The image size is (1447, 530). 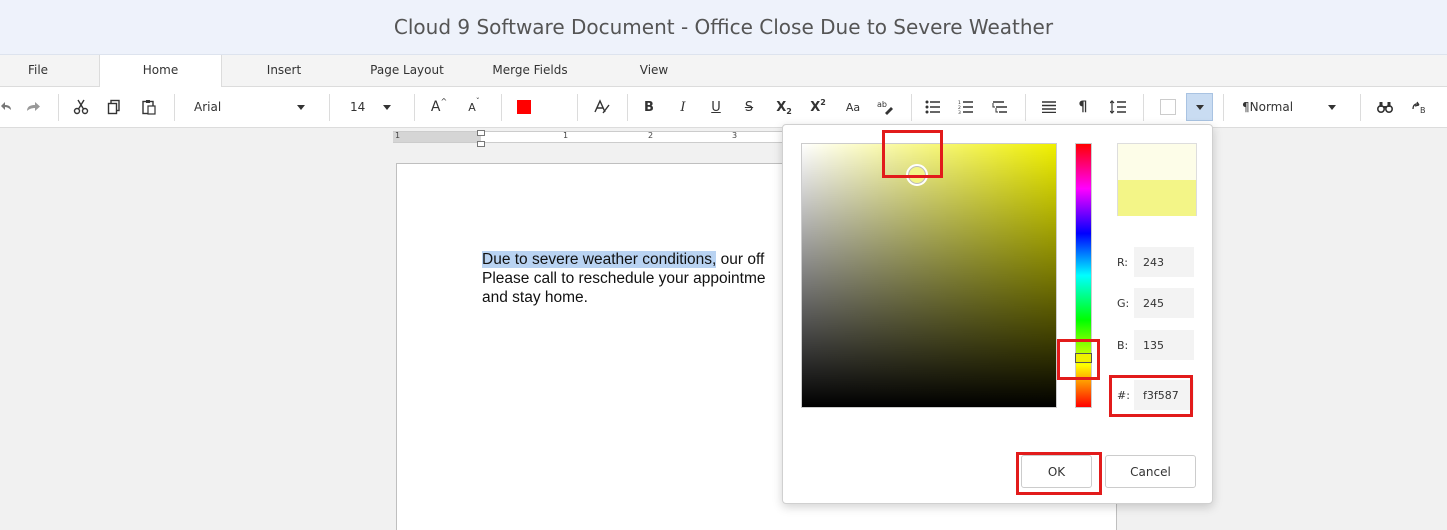 What do you see at coordinates (716, 107) in the screenshot?
I see `underline-button: U` at bounding box center [716, 107].